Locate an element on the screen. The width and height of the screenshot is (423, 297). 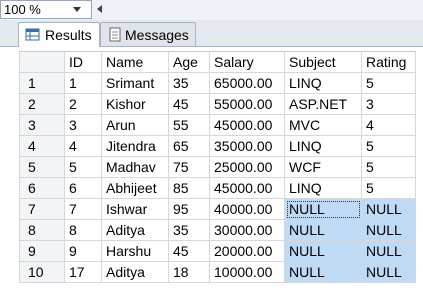
grid-cell: Harshu is located at coordinates (135, 251).